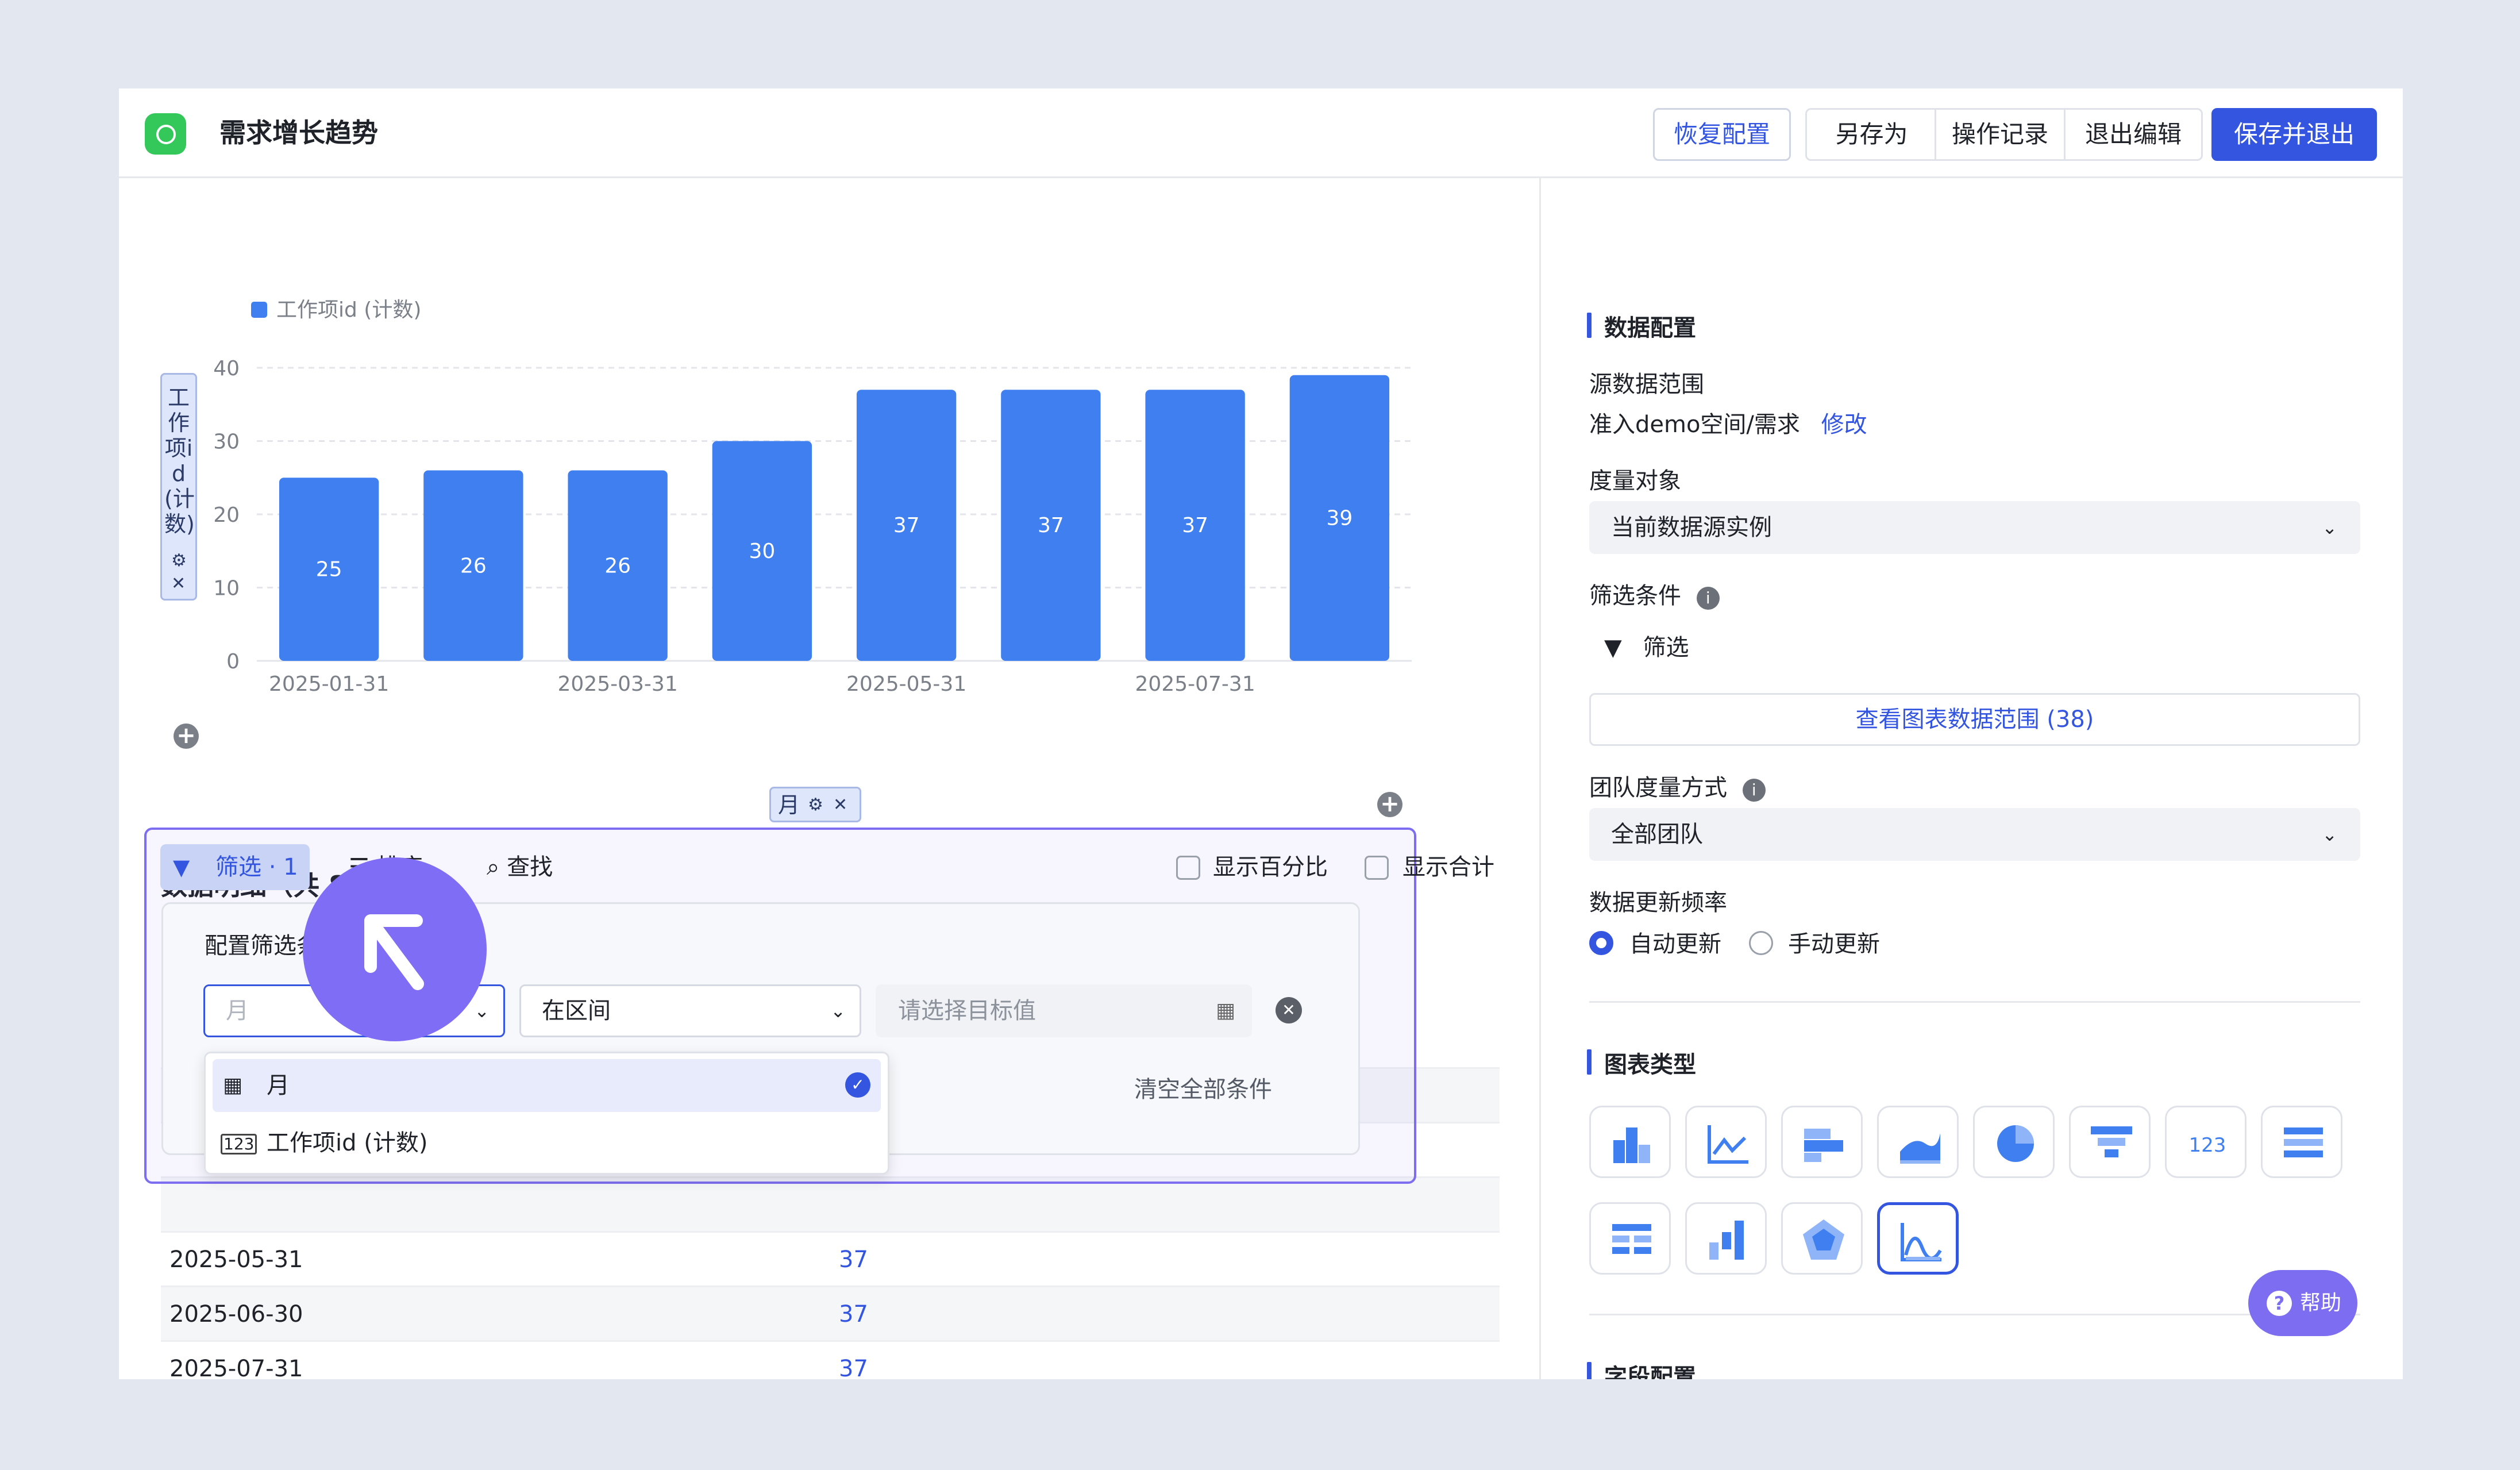  Describe the element at coordinates (530, 867) in the screenshot. I see `search-label: 查找` at that location.